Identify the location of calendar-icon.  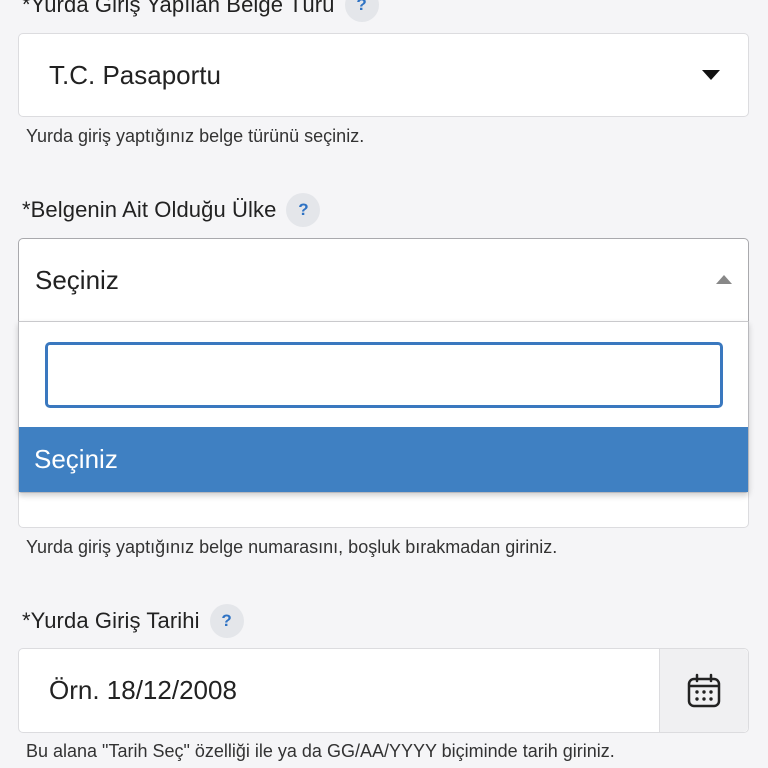
(704, 690).